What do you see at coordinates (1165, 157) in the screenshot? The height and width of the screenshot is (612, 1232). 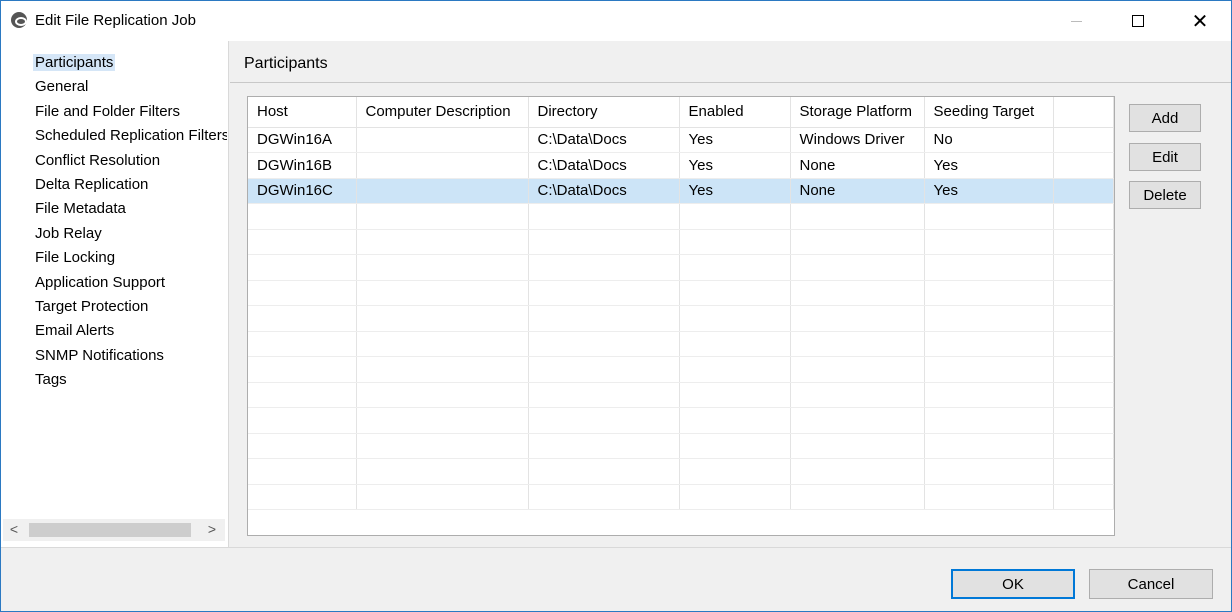 I see `edit-button: Edit` at bounding box center [1165, 157].